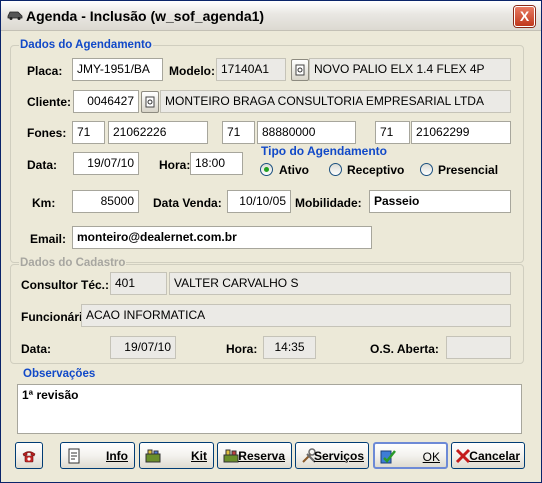 This screenshot has height=483, width=542. Describe the element at coordinates (410, 69) in the screenshot. I see `modelo-desc-field: NOVO PALIO ELX 1.4 FLEX 4P` at that location.